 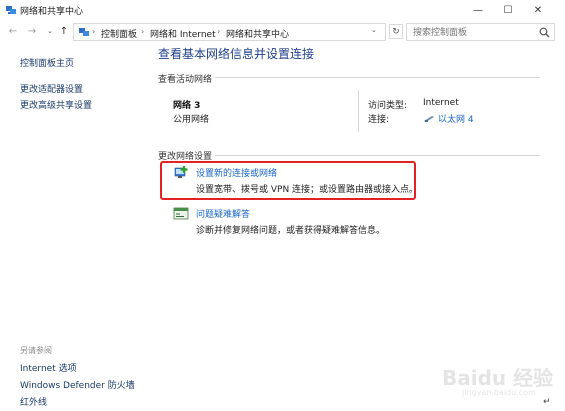 What do you see at coordinates (51, 88) in the screenshot?
I see `change-adapter-settings-link: 更改适配器设置` at bounding box center [51, 88].